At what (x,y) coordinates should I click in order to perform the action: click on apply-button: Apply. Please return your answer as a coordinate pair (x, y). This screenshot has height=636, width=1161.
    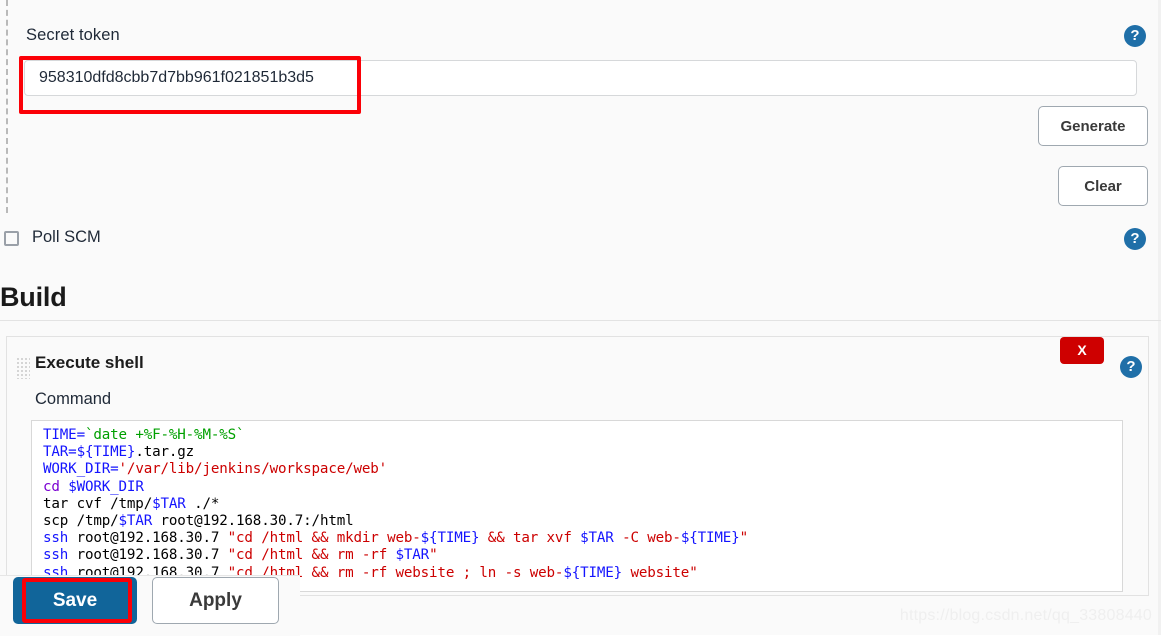
    Looking at the image, I should click on (215, 600).